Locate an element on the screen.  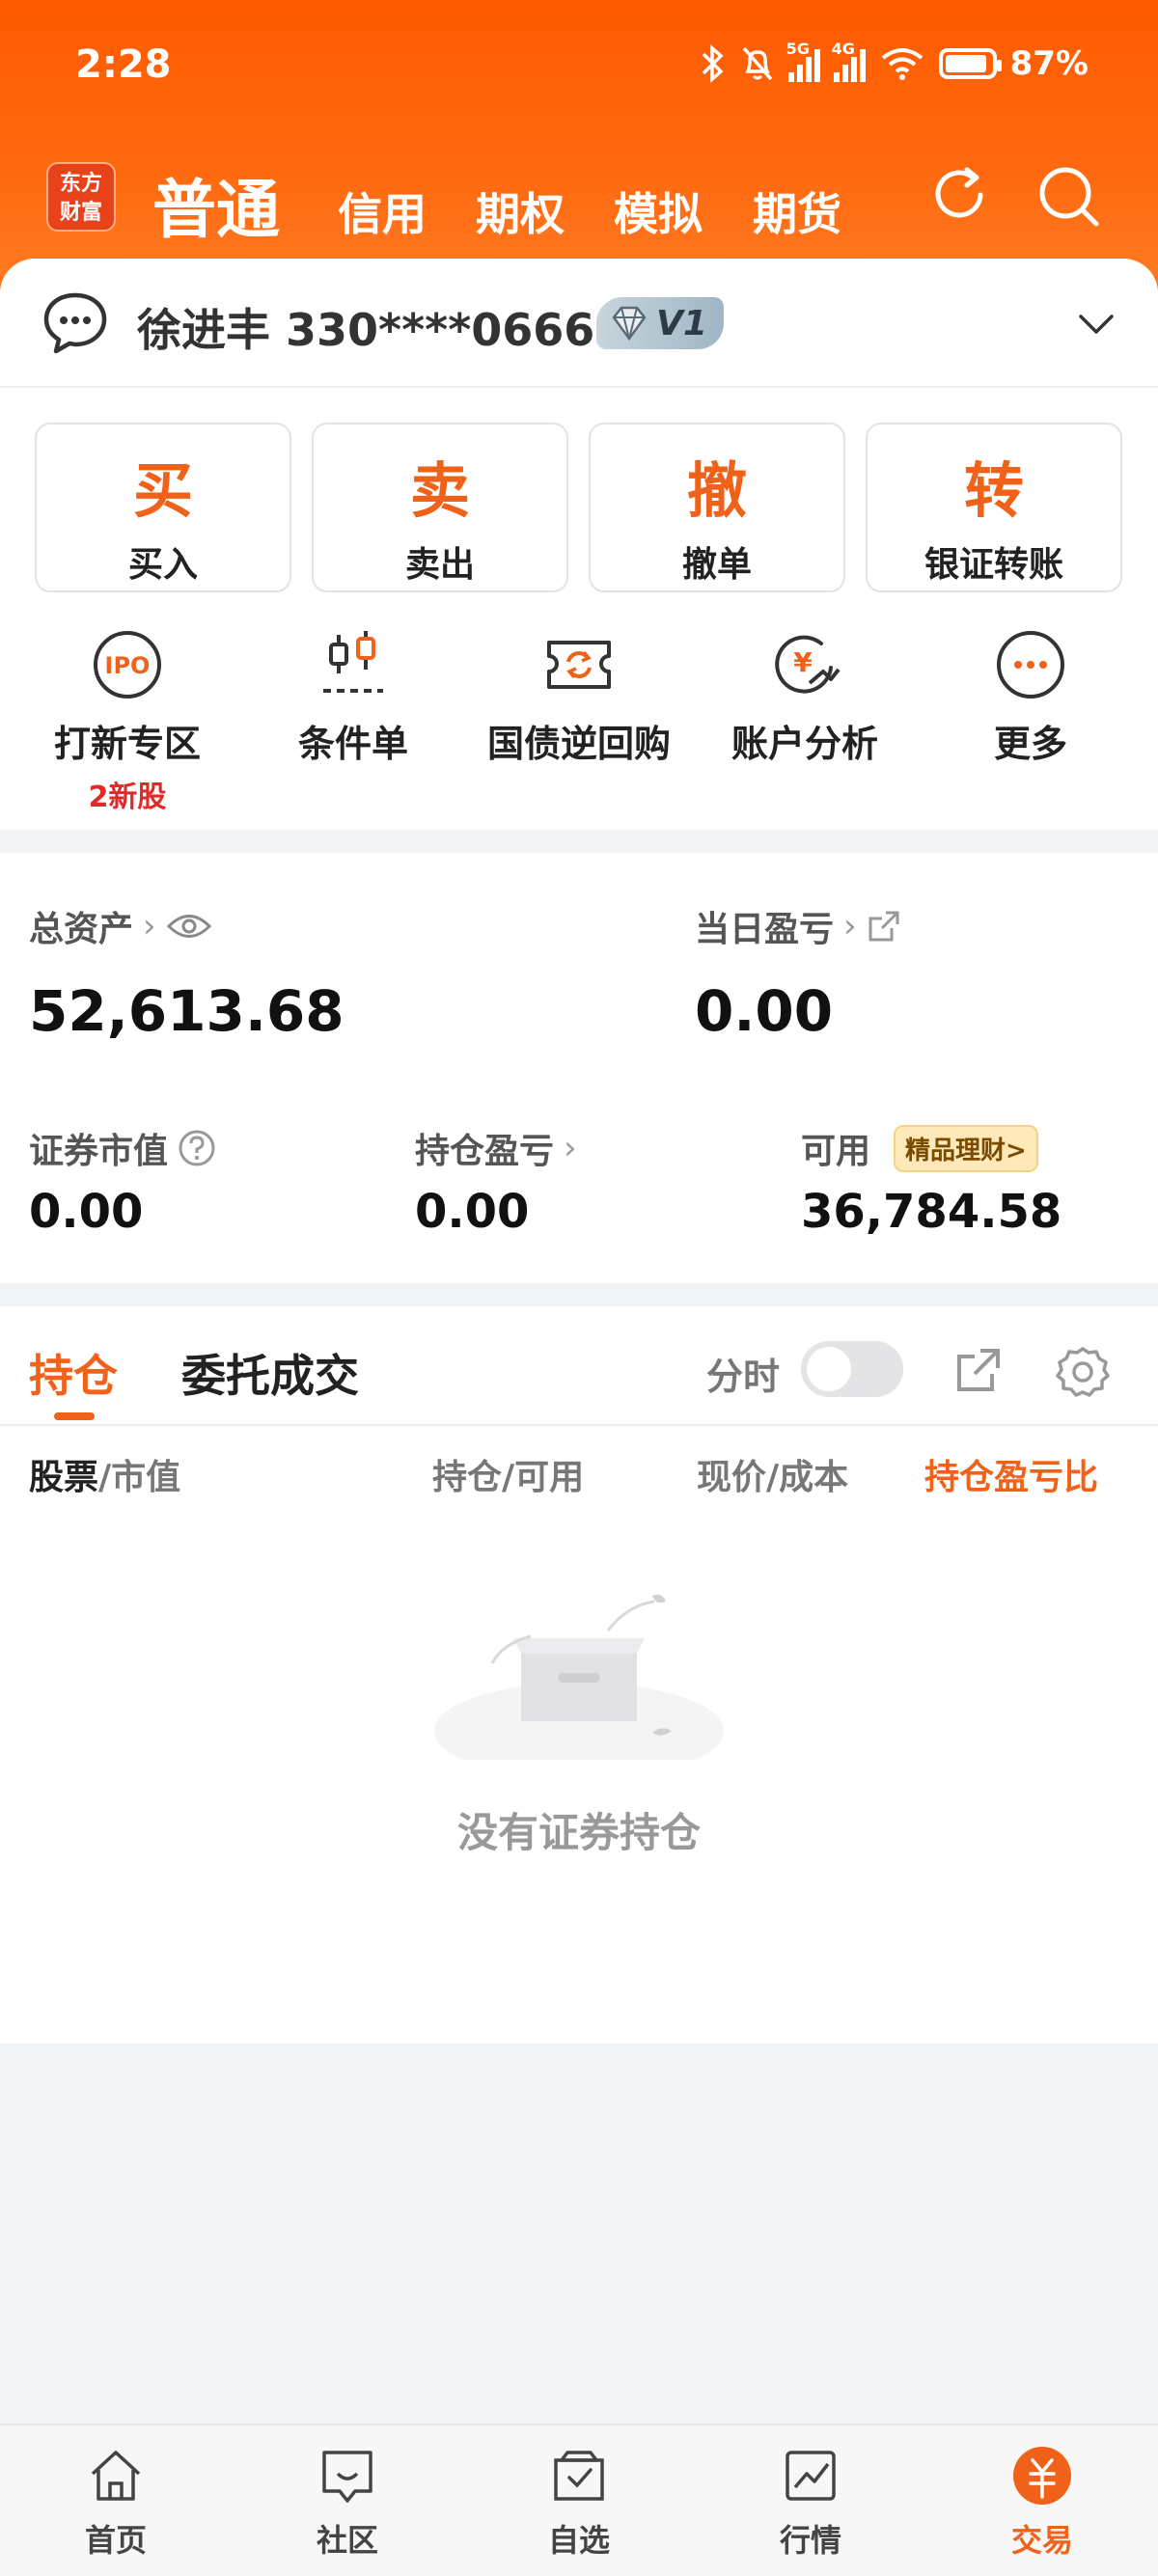
position-pl-label: 持仓盈亏 is located at coordinates (485, 1151).